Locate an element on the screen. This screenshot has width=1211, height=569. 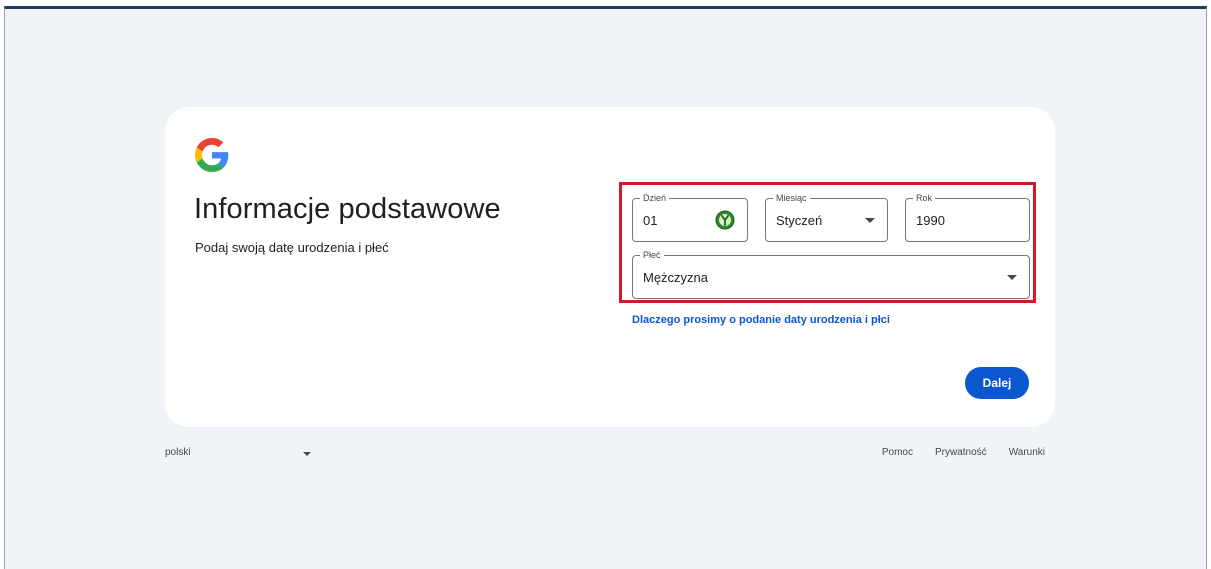
page-subtitle: Podaj swoją datę urodzenia i płeć is located at coordinates (292, 247).